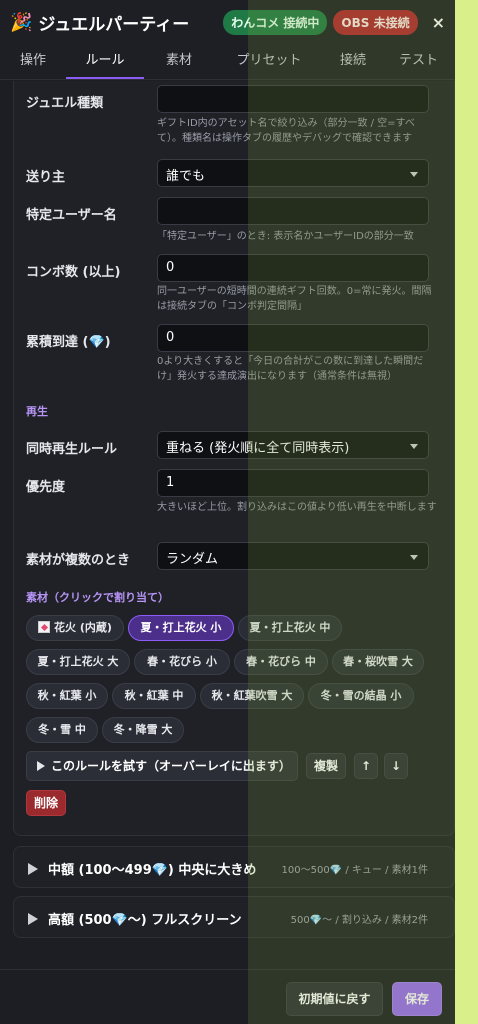 The width and height of the screenshot is (478, 1024). Describe the element at coordinates (293, 338) in the screenshot. I see `cumulative-input: 0` at that location.